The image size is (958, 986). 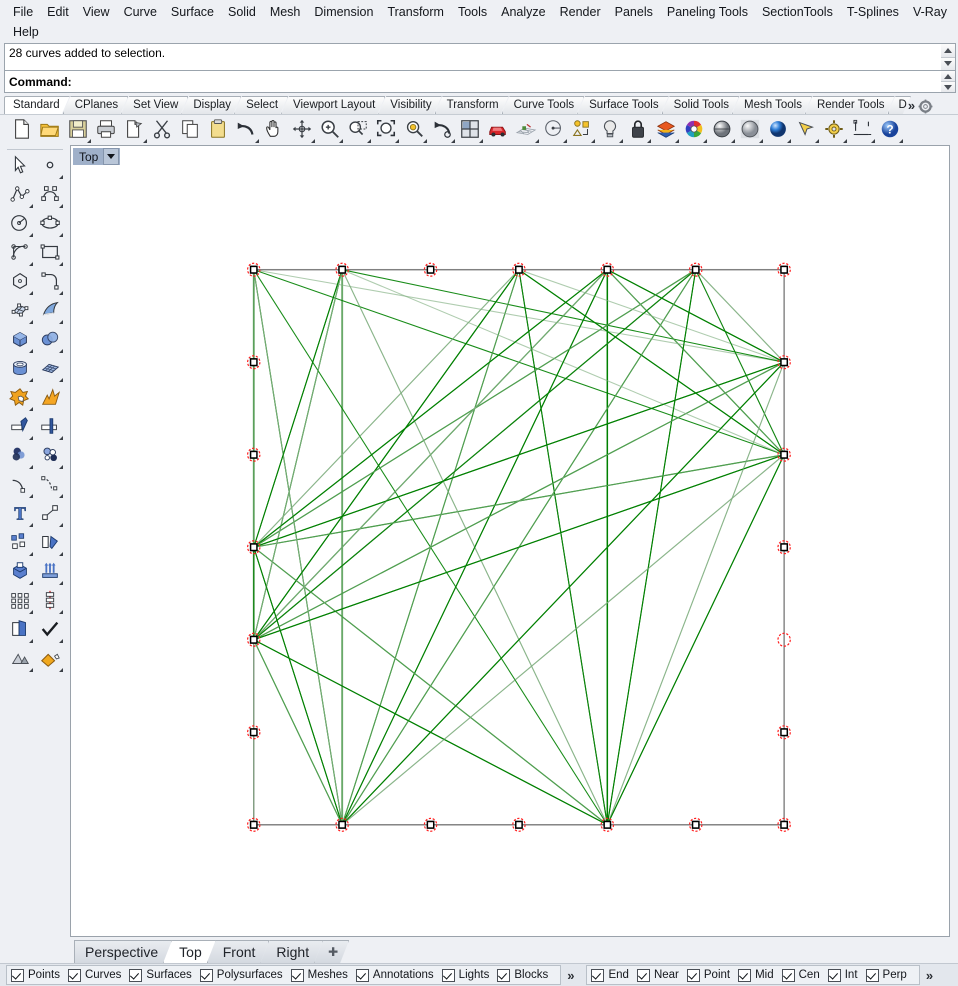 What do you see at coordinates (570, 975) in the screenshot?
I see `selection-filter-overflow: »` at bounding box center [570, 975].